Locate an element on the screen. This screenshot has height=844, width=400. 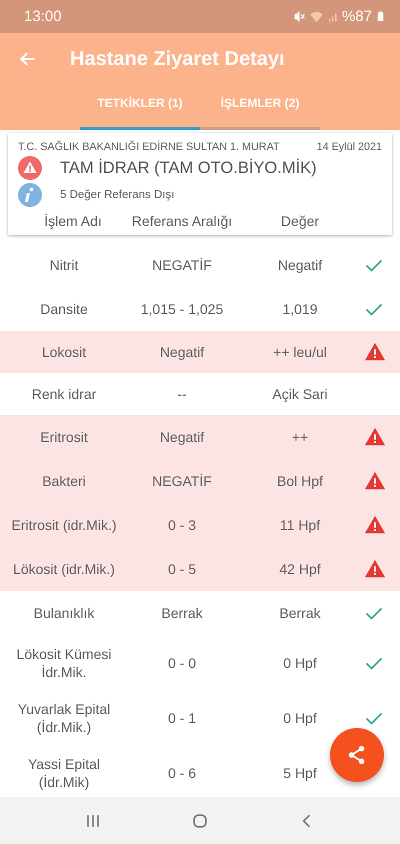
battery-icon is located at coordinates (380, 16).